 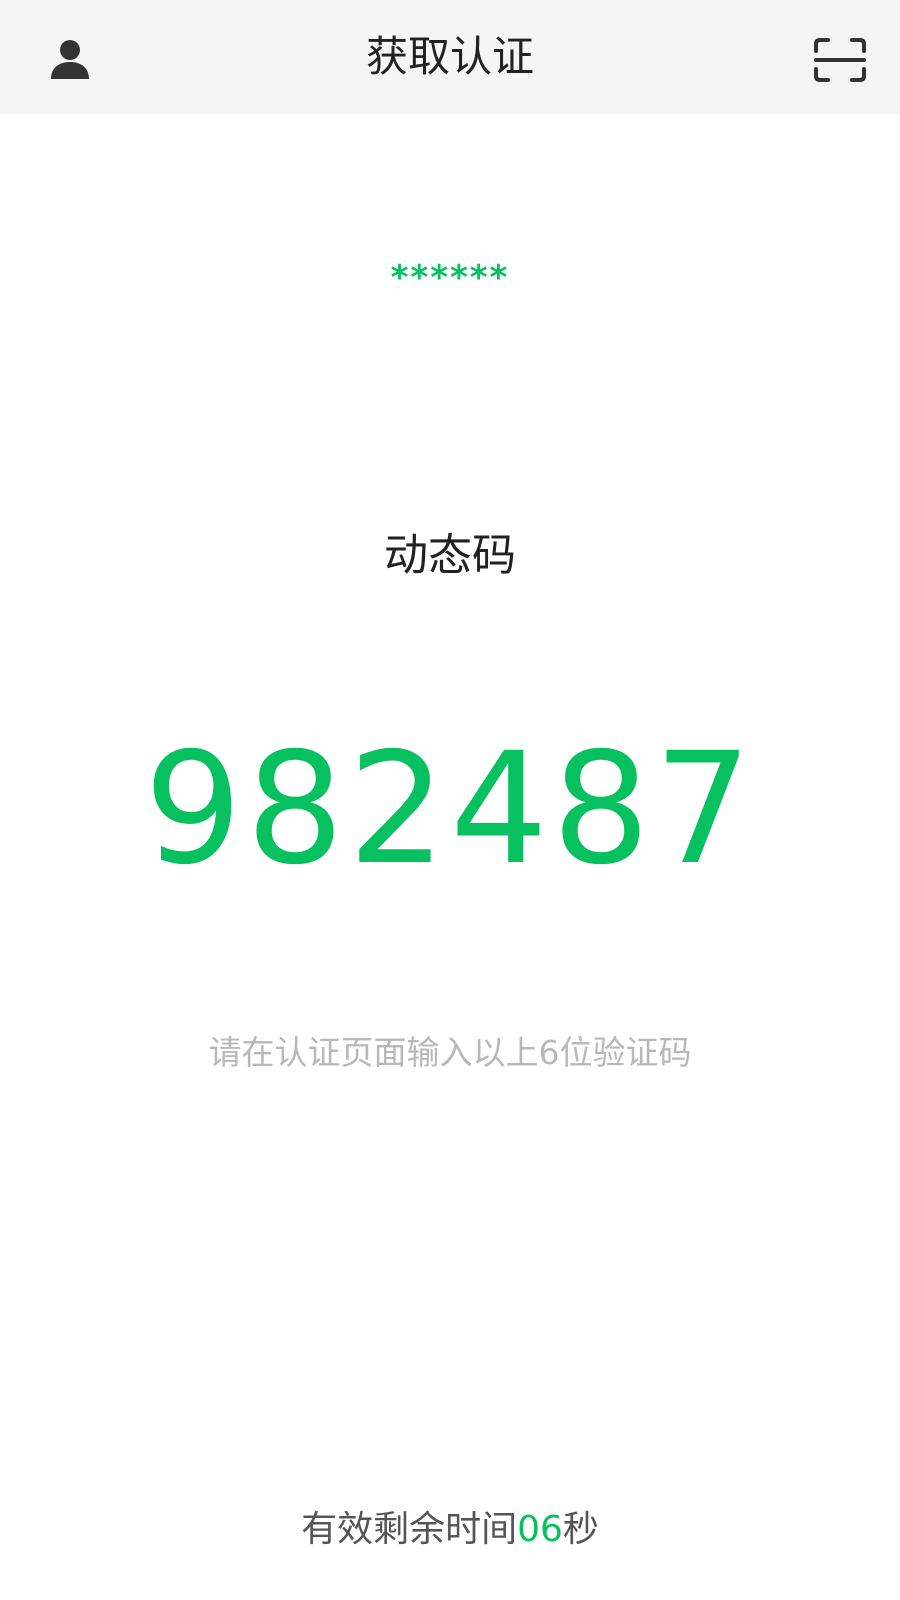 I want to click on dynamic-code: 982487, so click(x=450, y=810).